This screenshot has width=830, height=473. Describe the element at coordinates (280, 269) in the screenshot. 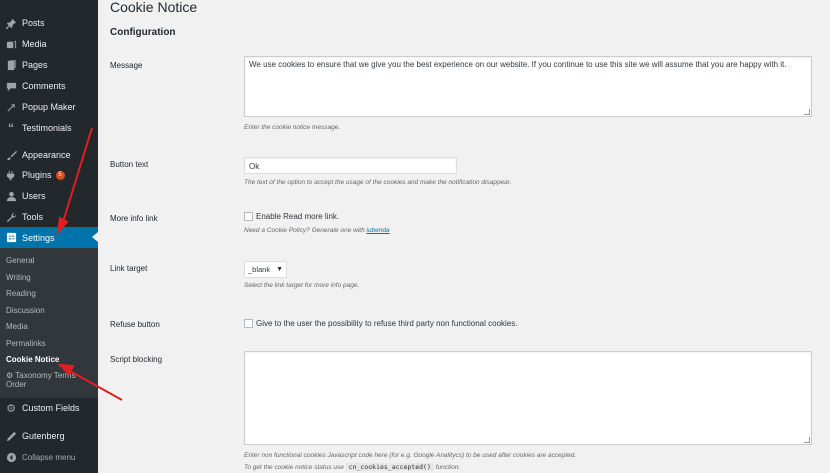

I see `dropdown-arrow-icon: ▼` at that location.